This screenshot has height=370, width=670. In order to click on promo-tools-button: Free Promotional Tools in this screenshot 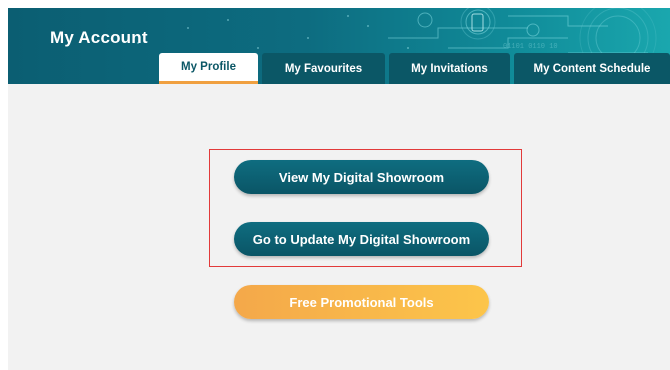, I will do `click(361, 302)`.